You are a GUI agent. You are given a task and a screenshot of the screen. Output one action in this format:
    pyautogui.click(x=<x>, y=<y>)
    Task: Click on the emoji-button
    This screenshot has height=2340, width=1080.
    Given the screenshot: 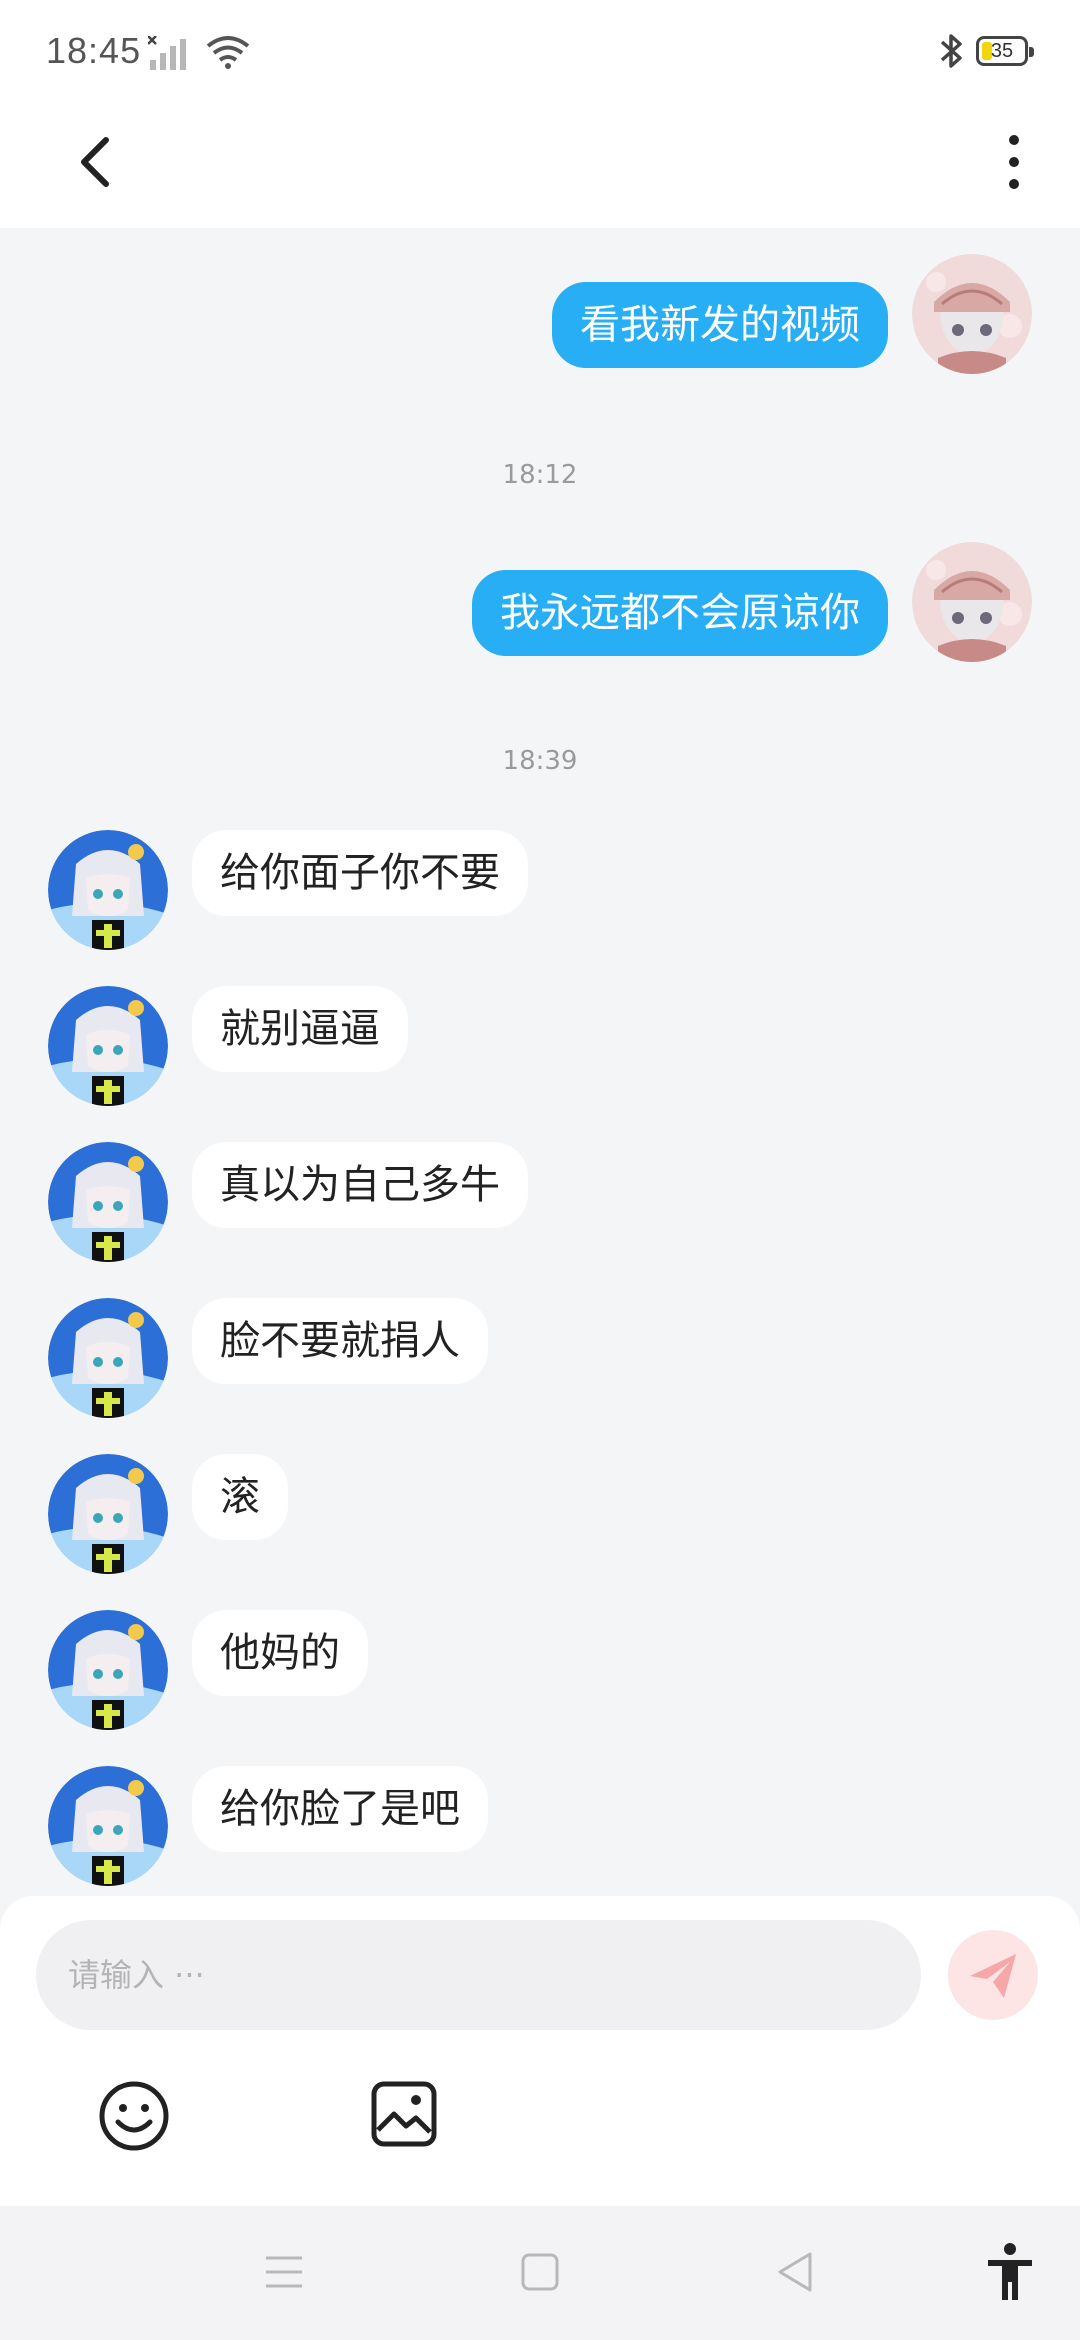 What is the action you would take?
    pyautogui.click(x=134, y=2116)
    